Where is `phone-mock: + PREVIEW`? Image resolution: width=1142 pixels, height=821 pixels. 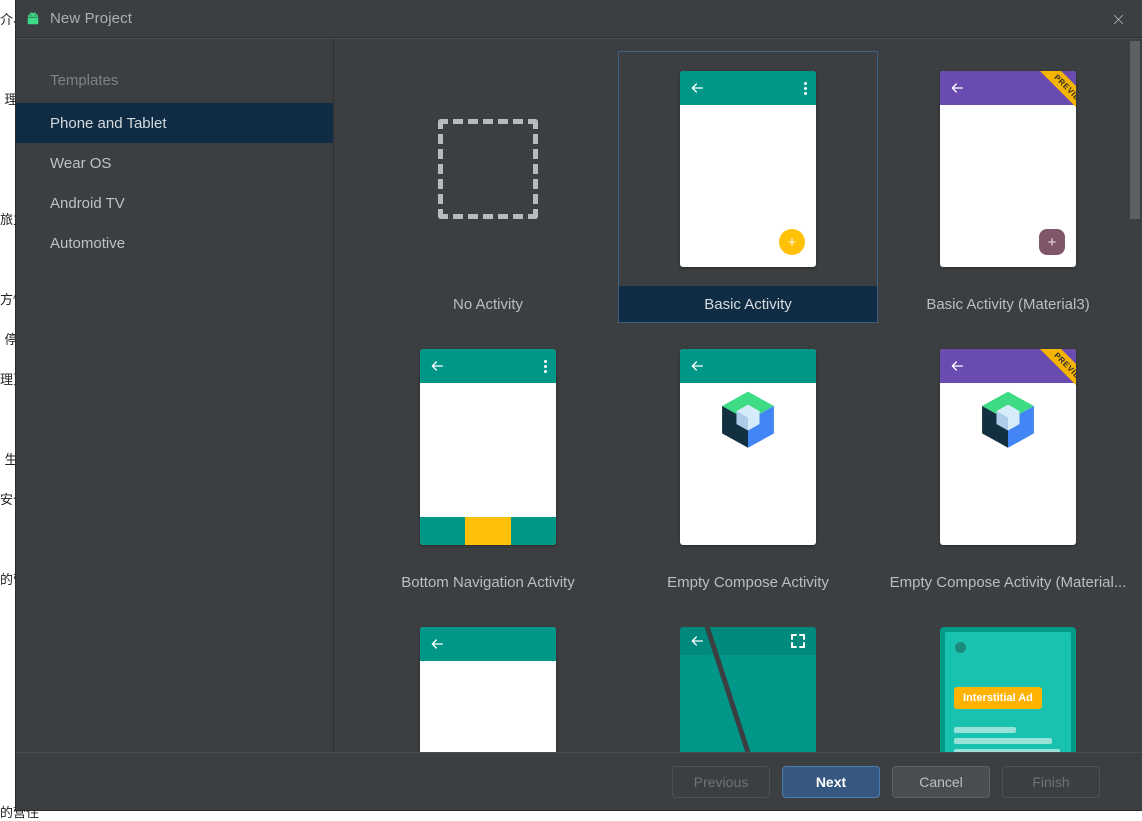 phone-mock: + PREVIEW is located at coordinates (1008, 169).